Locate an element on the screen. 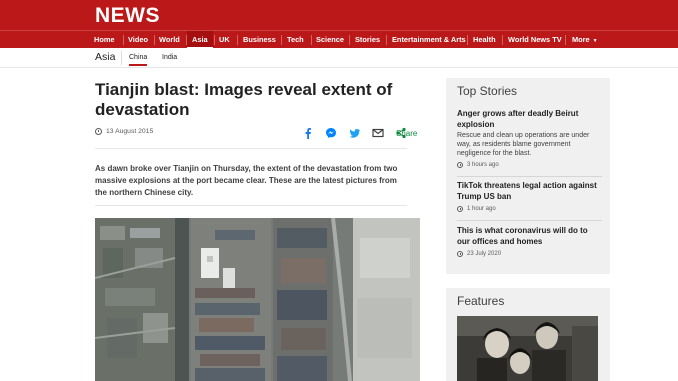 The height and width of the screenshot is (381, 678). nav-world: World is located at coordinates (169, 40).